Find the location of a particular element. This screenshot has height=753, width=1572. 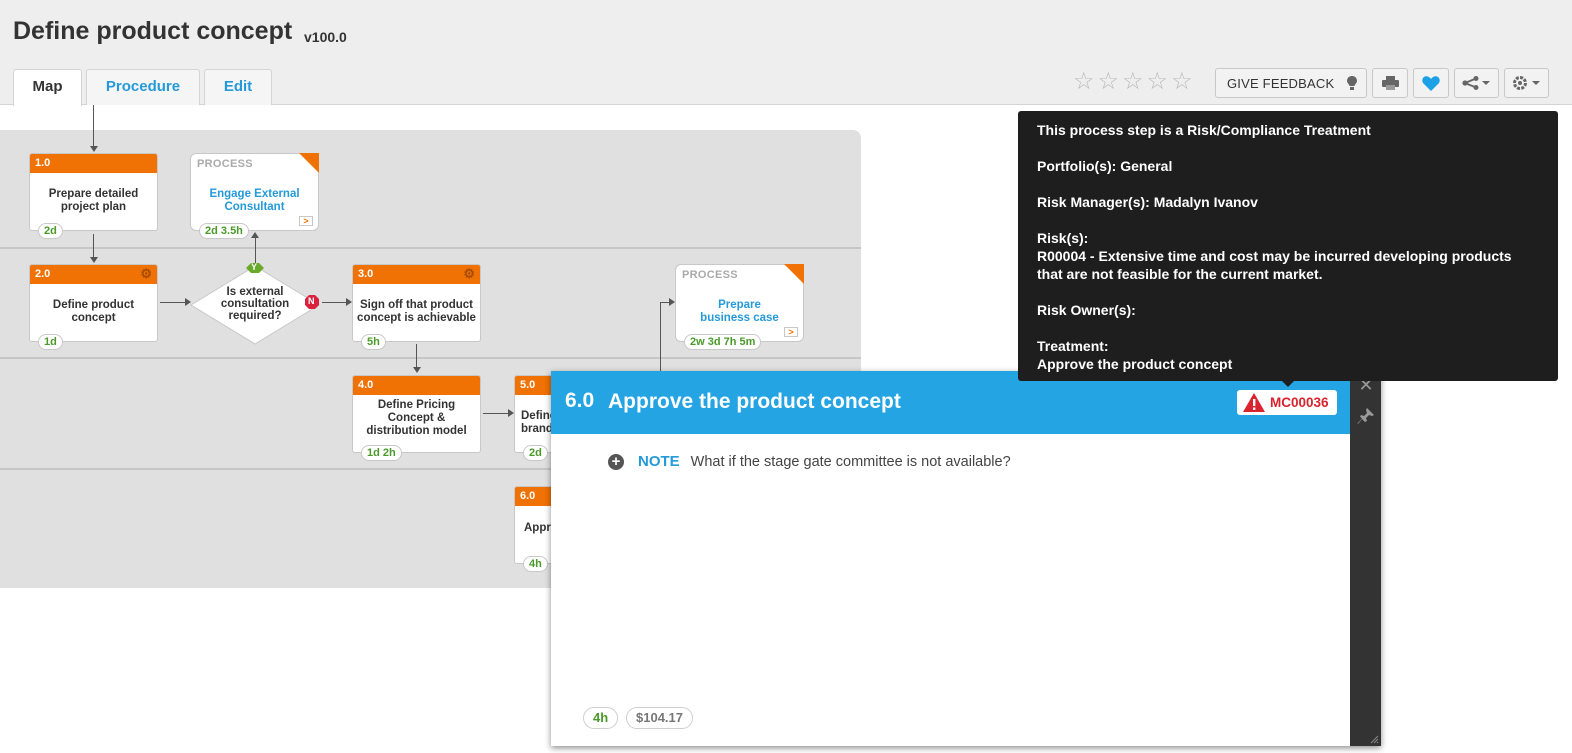

star-2: ☆ is located at coordinates (1109, 82).